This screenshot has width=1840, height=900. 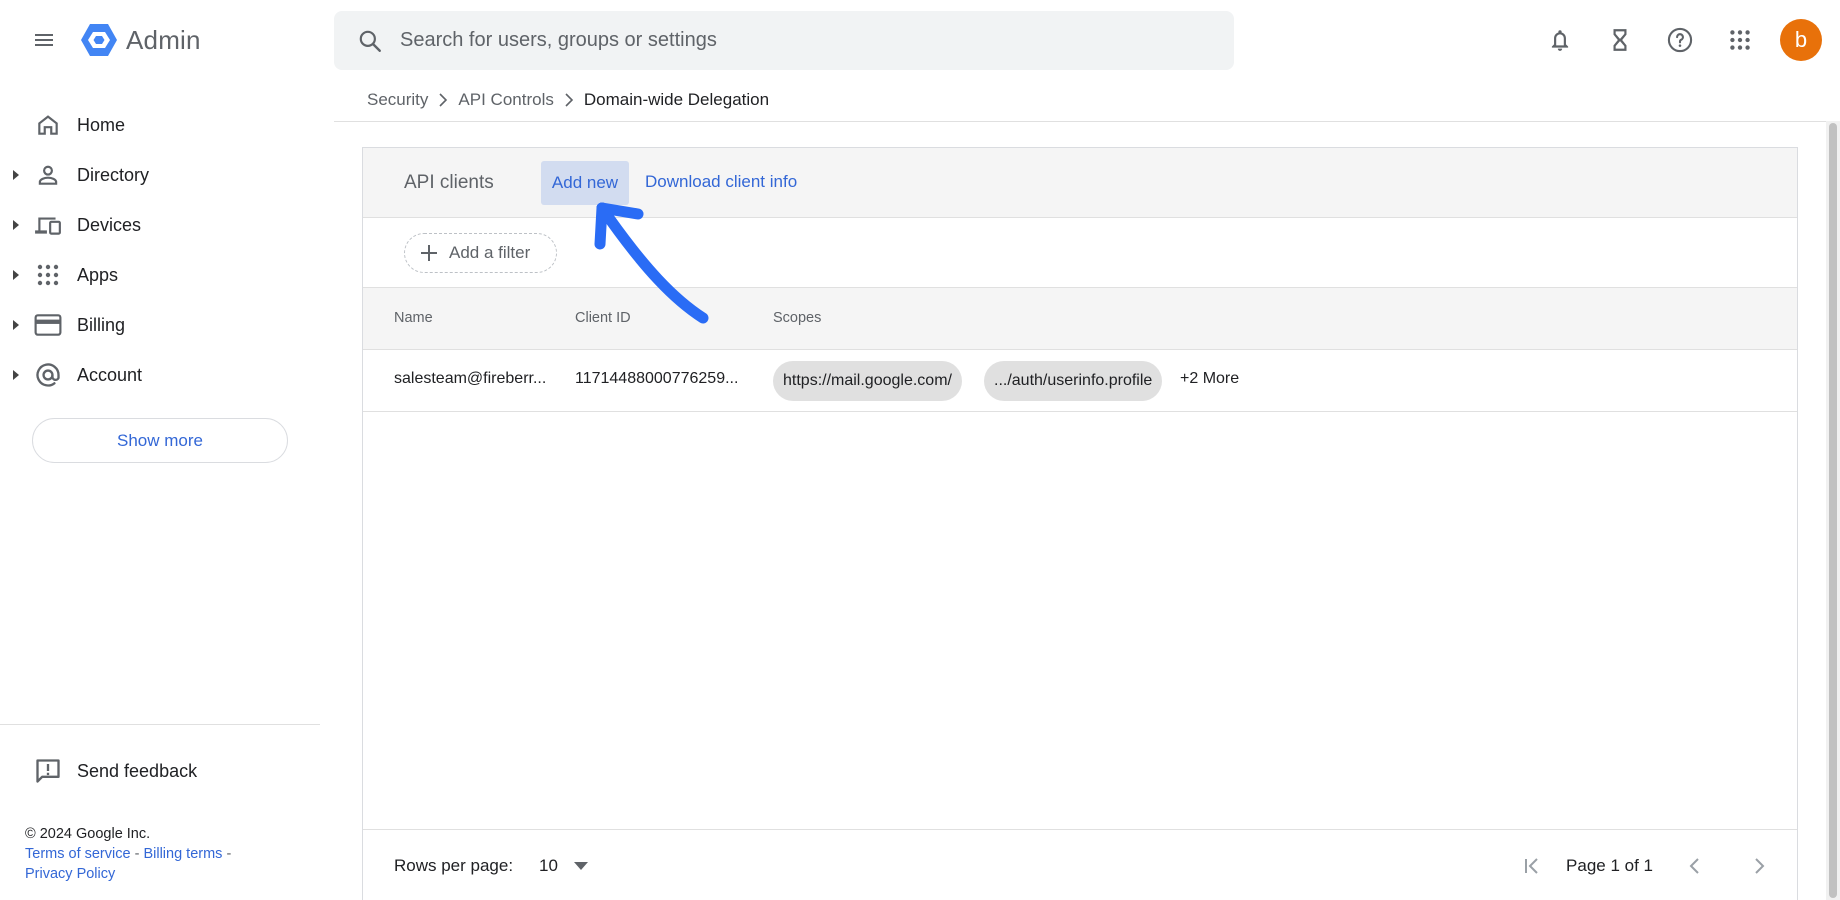 What do you see at coordinates (160, 724) in the screenshot?
I see `sidebar-divider` at bounding box center [160, 724].